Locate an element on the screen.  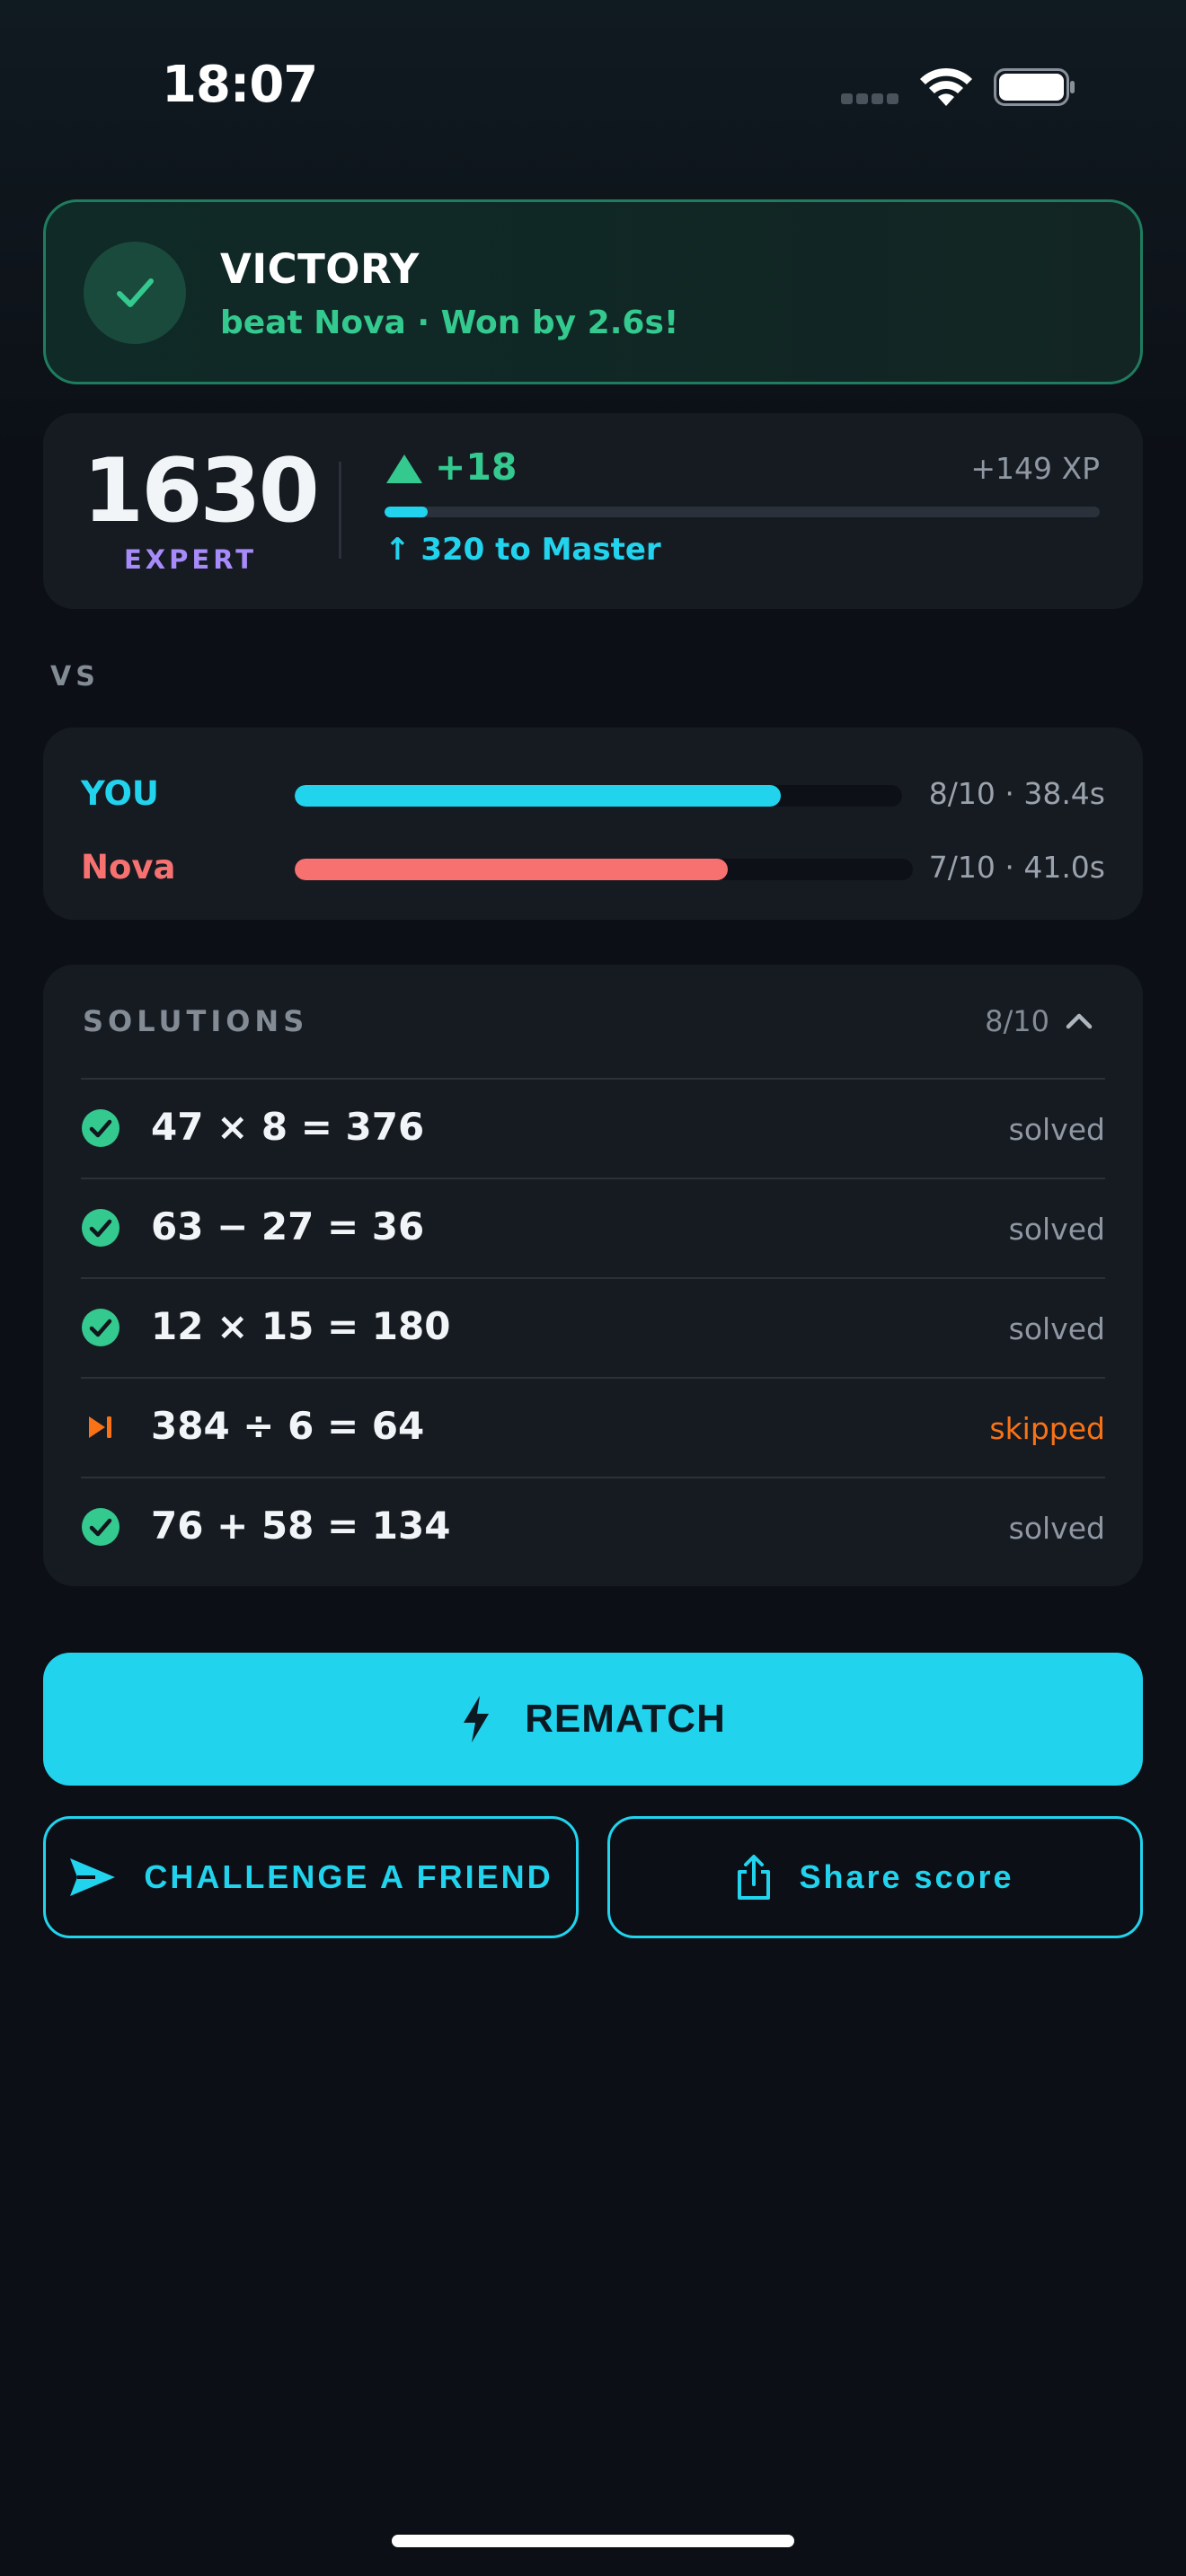
share-score-label: Share score is located at coordinates (906, 1876).